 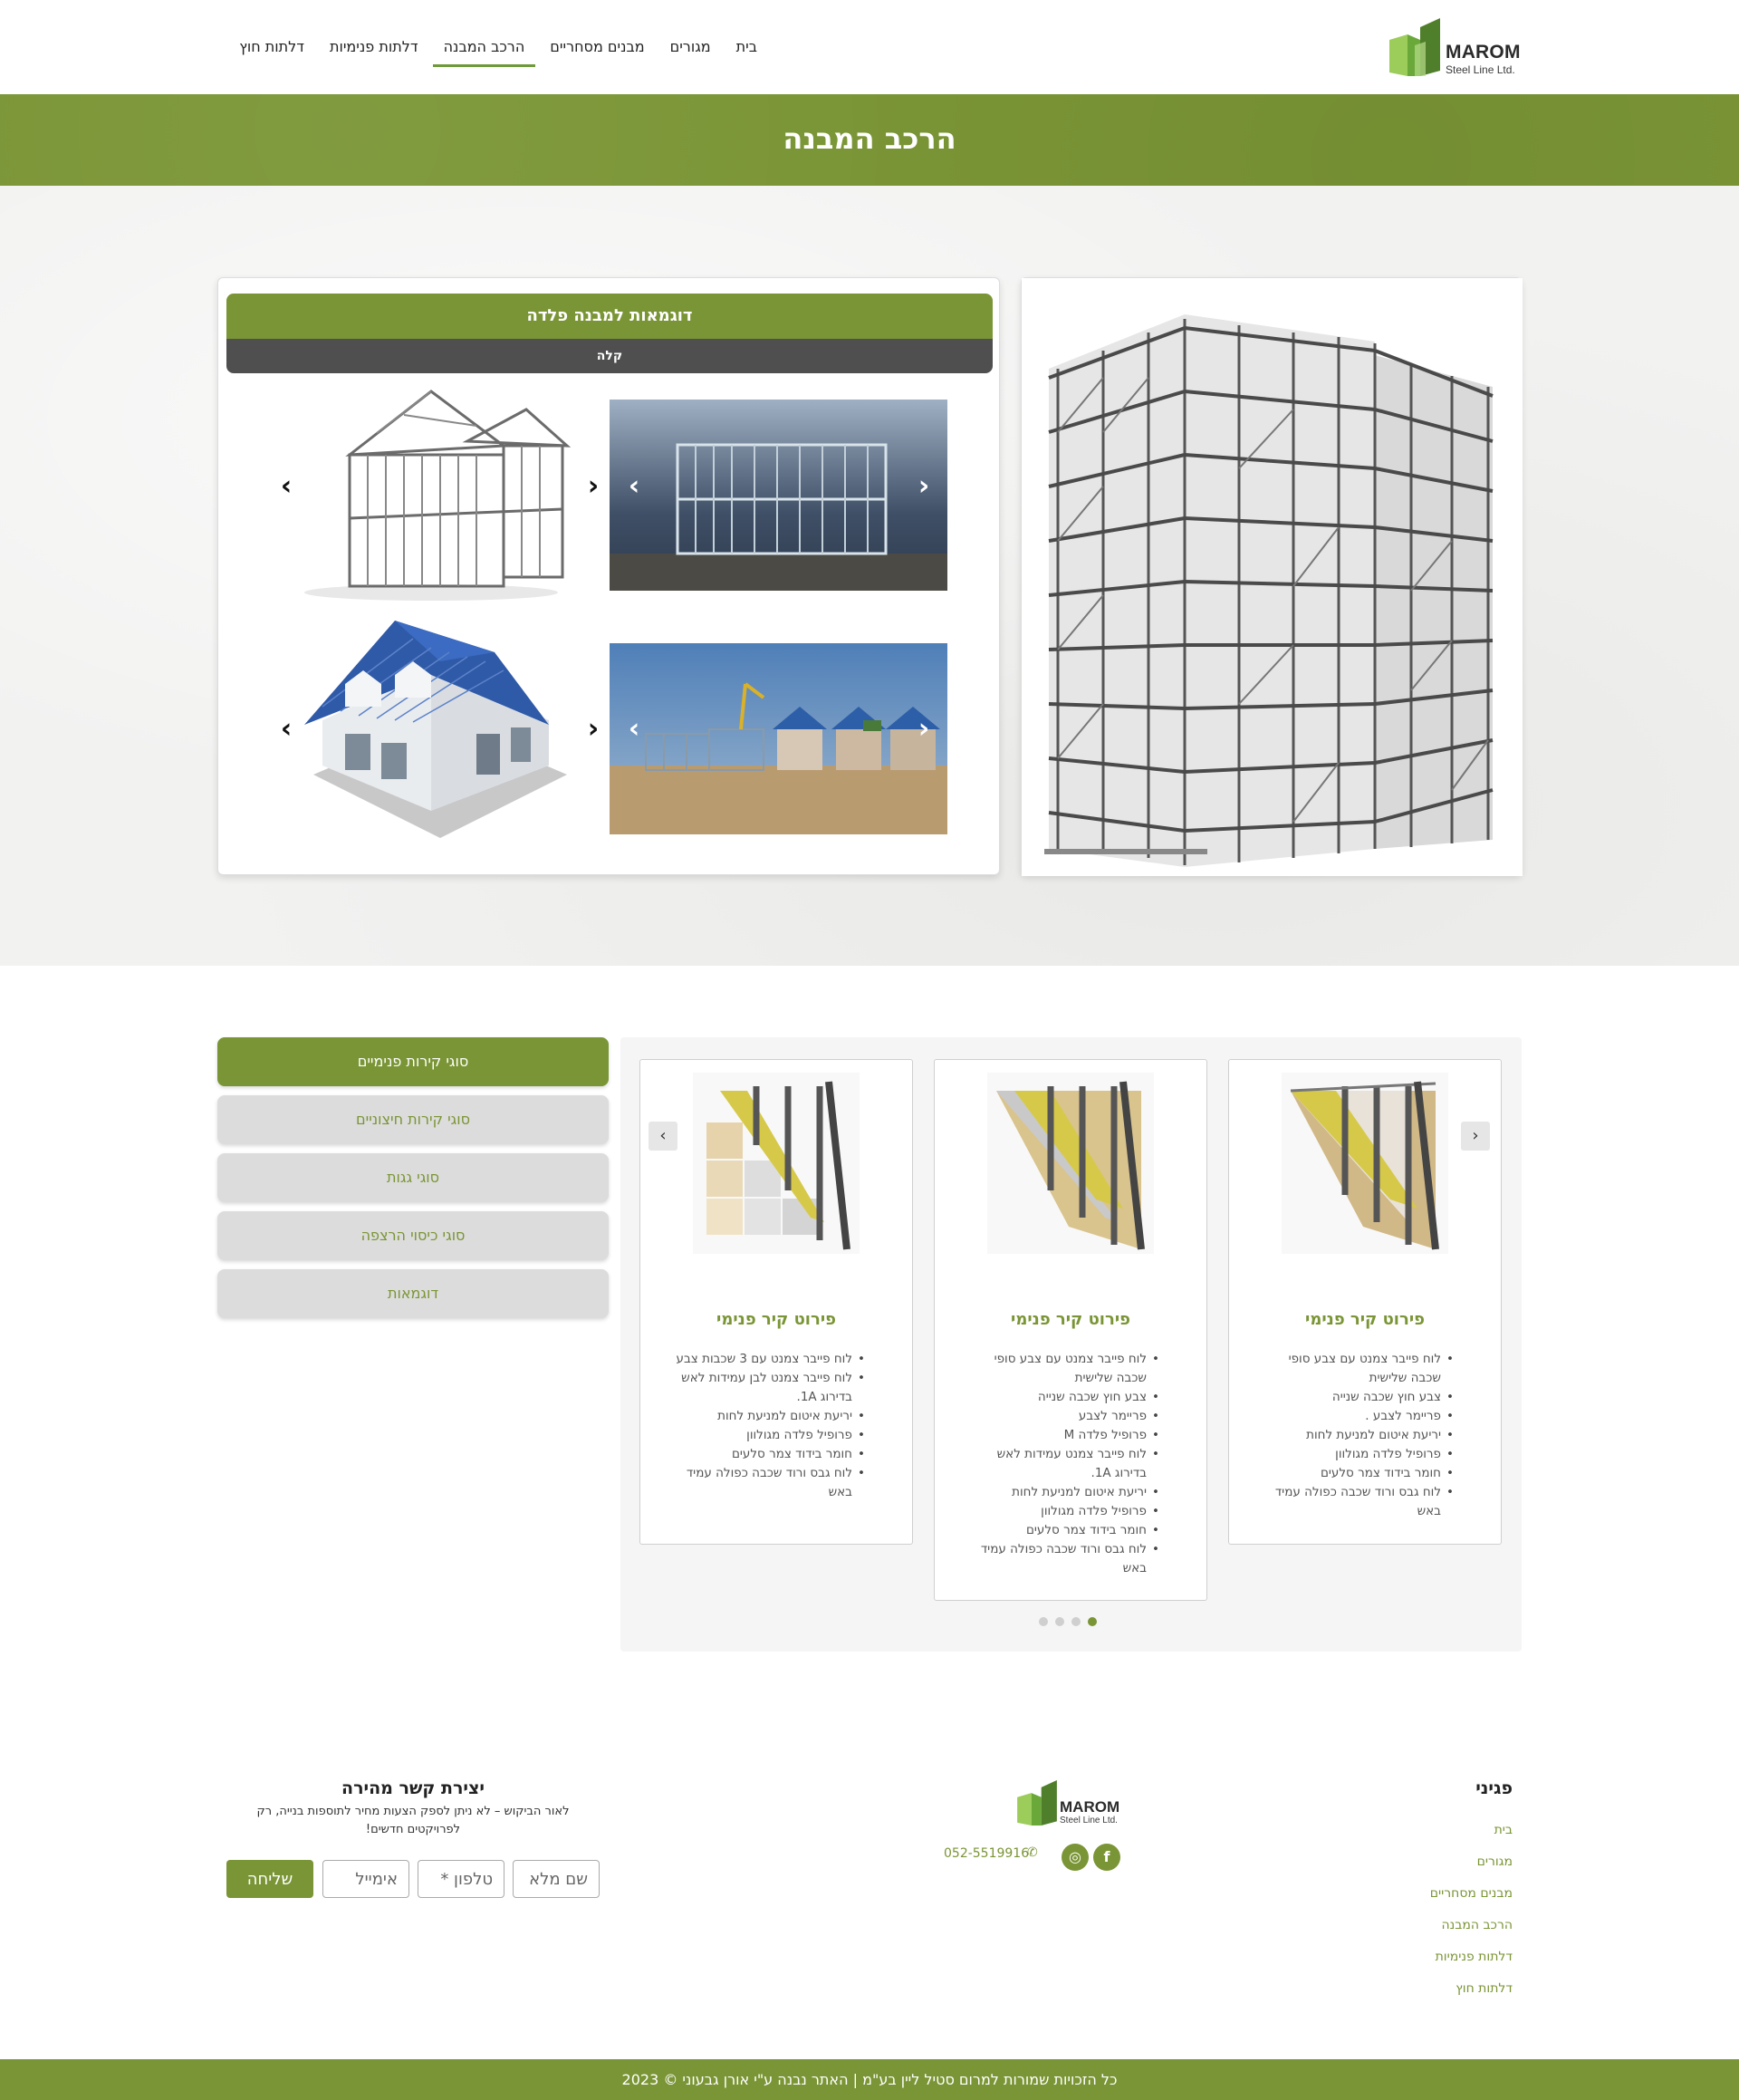 What do you see at coordinates (691, 48) in the screenshot?
I see `nav-item-residential: מגורים` at bounding box center [691, 48].